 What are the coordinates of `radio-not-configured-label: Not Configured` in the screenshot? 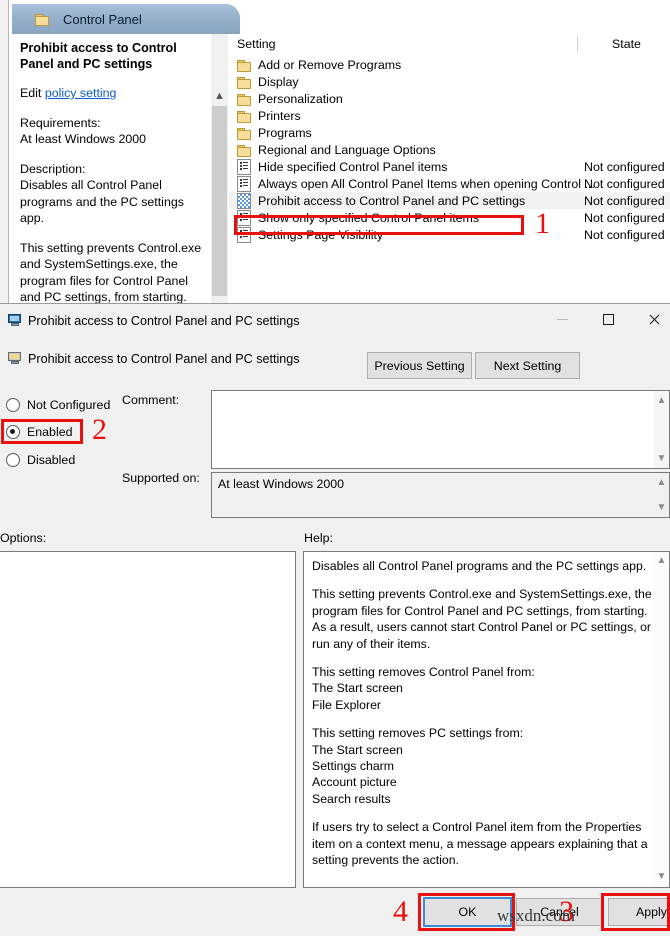 It's located at (69, 405).